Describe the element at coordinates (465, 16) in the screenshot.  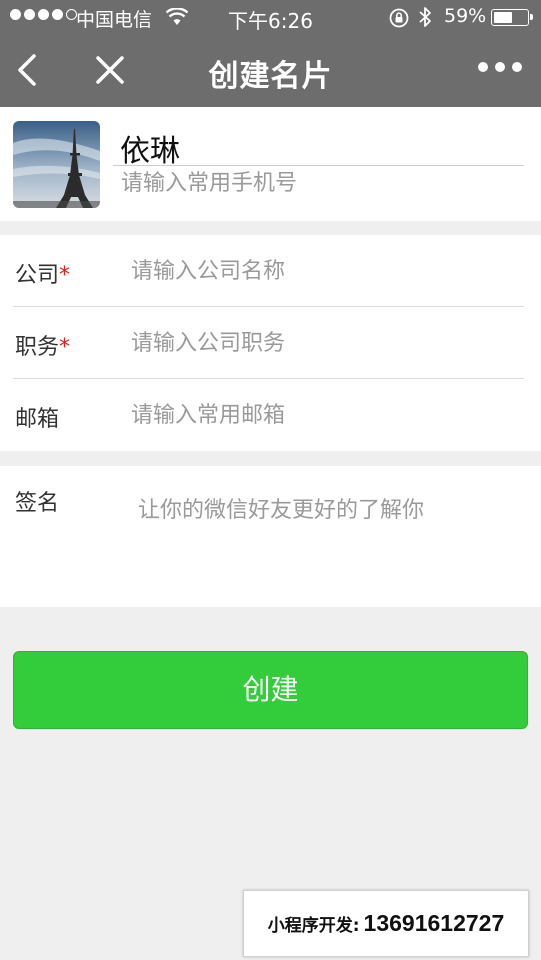
I see `battery-percent: 59%` at that location.